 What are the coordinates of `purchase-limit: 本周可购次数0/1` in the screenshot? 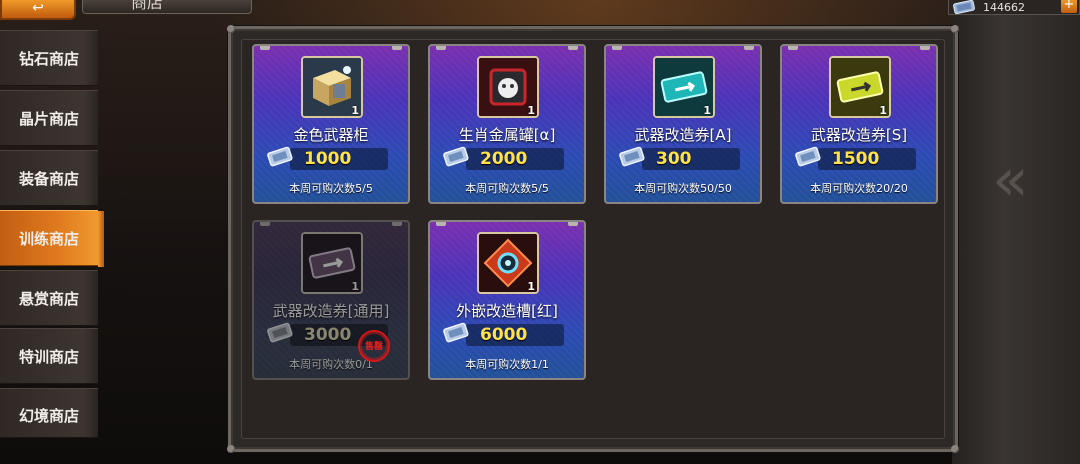 It's located at (331, 364).